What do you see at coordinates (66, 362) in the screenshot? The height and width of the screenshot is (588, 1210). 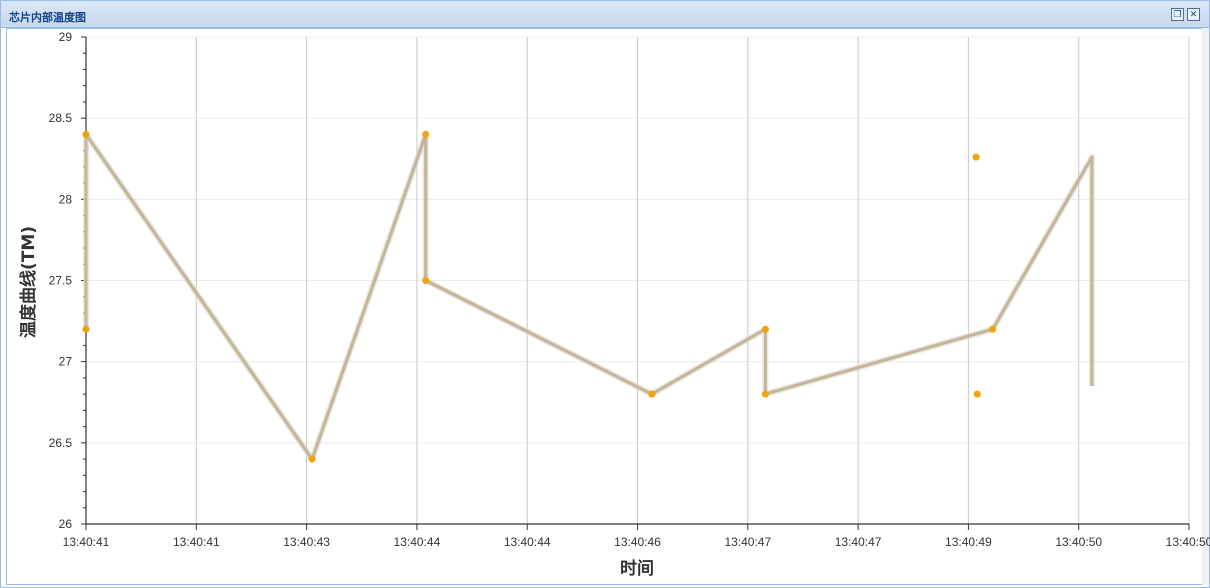 I see `y-tick-label: 27` at bounding box center [66, 362].